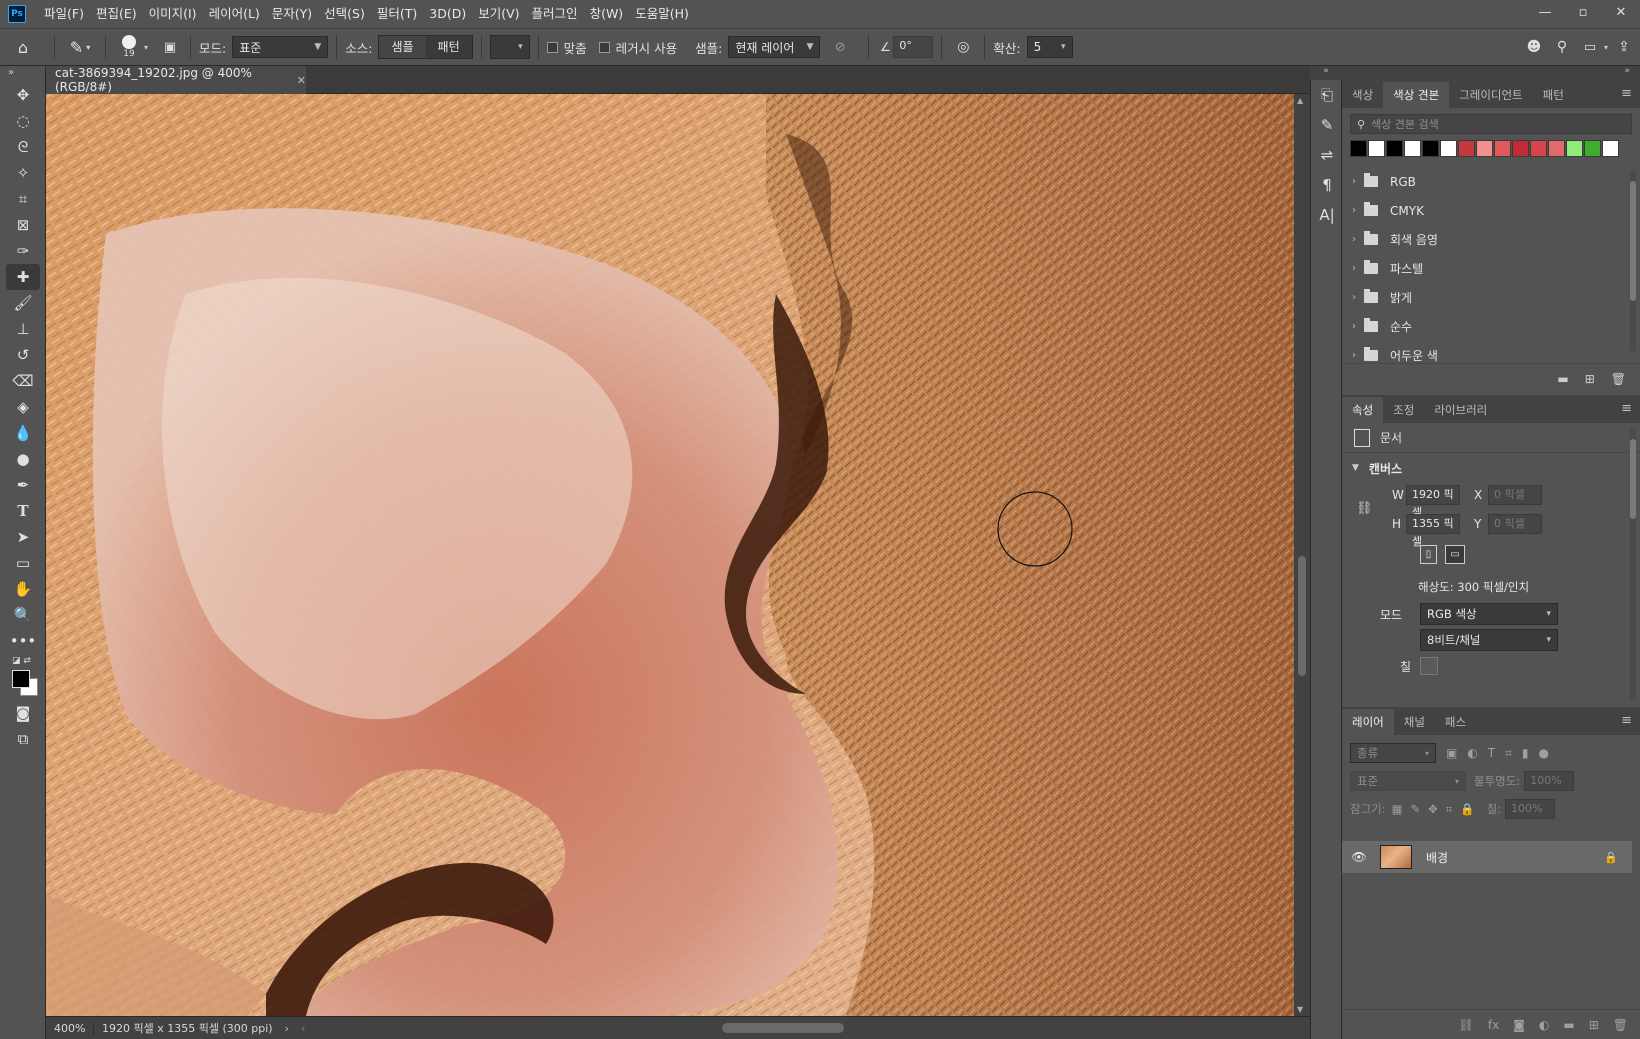  Describe the element at coordinates (1416, 95) in the screenshot. I see `tab-swatches: 색상 견본` at that location.